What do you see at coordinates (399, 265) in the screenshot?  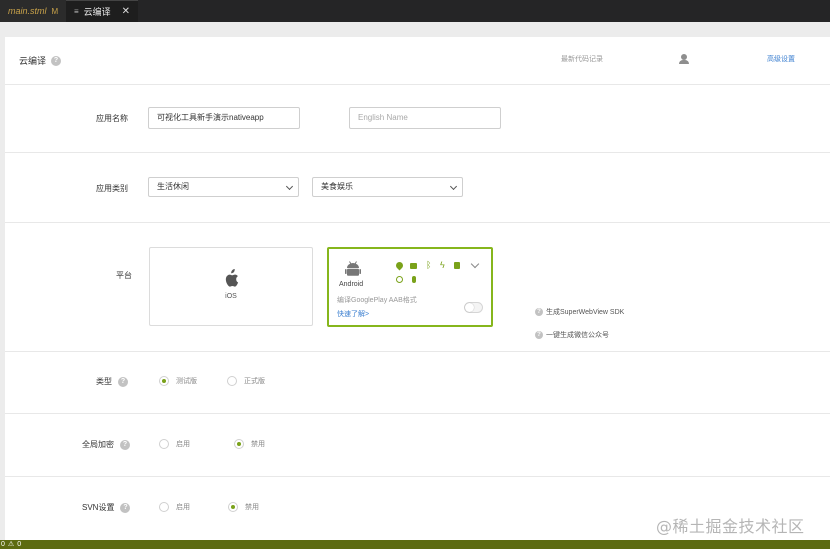 I see `location-icon` at bounding box center [399, 265].